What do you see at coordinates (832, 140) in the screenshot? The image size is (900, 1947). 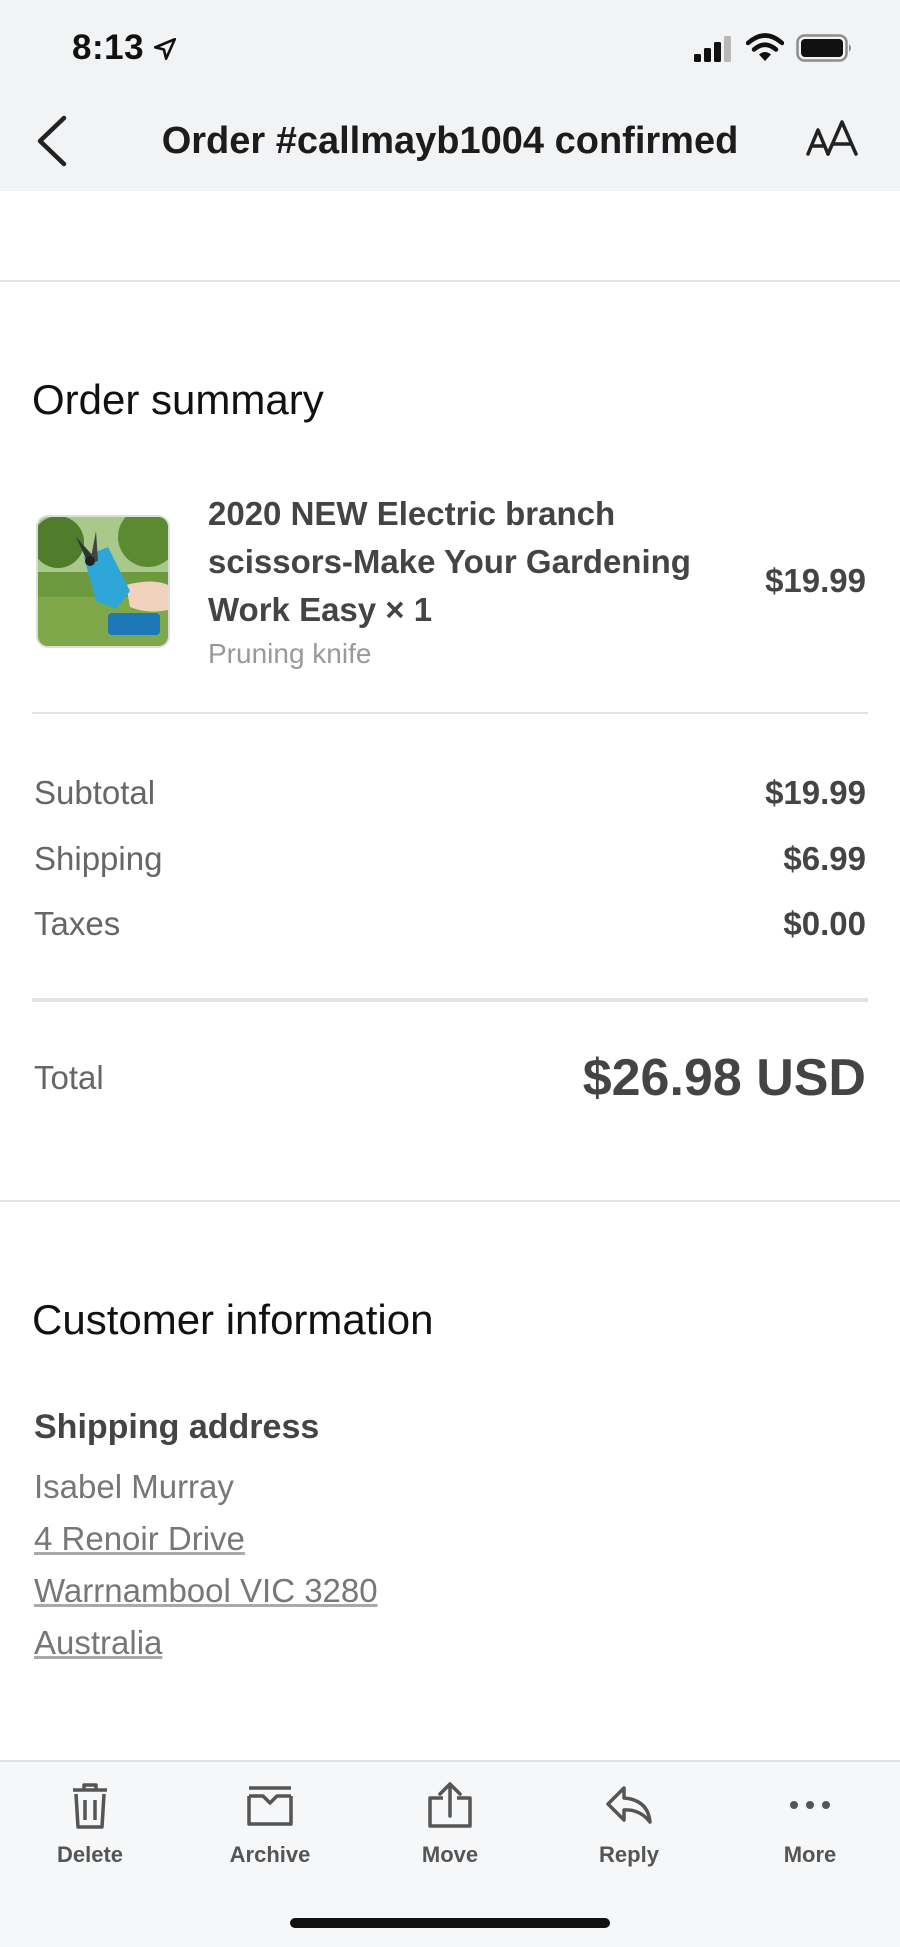 I see `text-size-icon` at bounding box center [832, 140].